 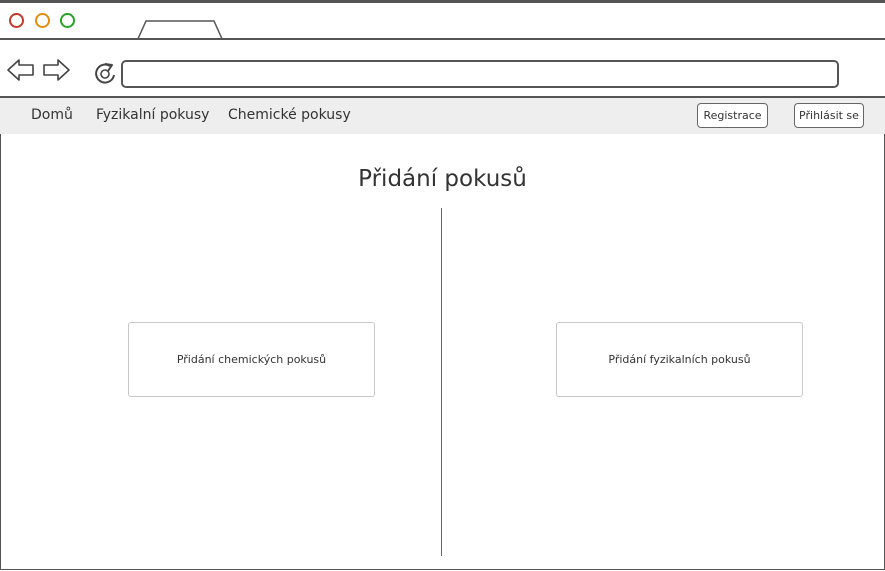 I want to click on forward-arrow-icon, so click(x=56, y=70).